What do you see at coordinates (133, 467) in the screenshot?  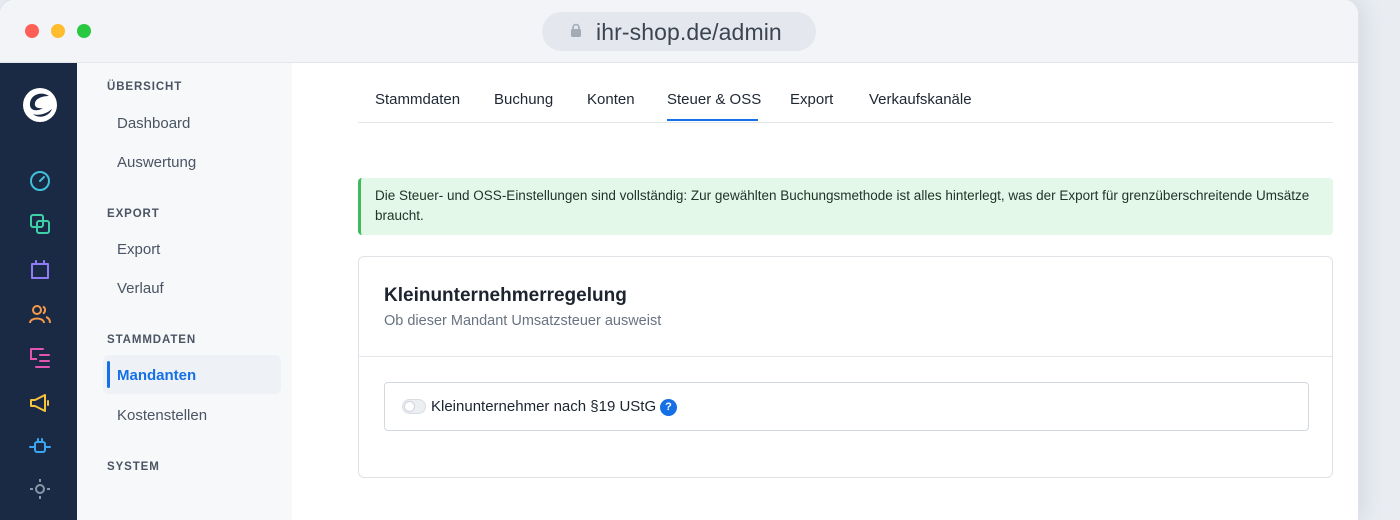 I see `nav-section-system: SYSTEM` at bounding box center [133, 467].